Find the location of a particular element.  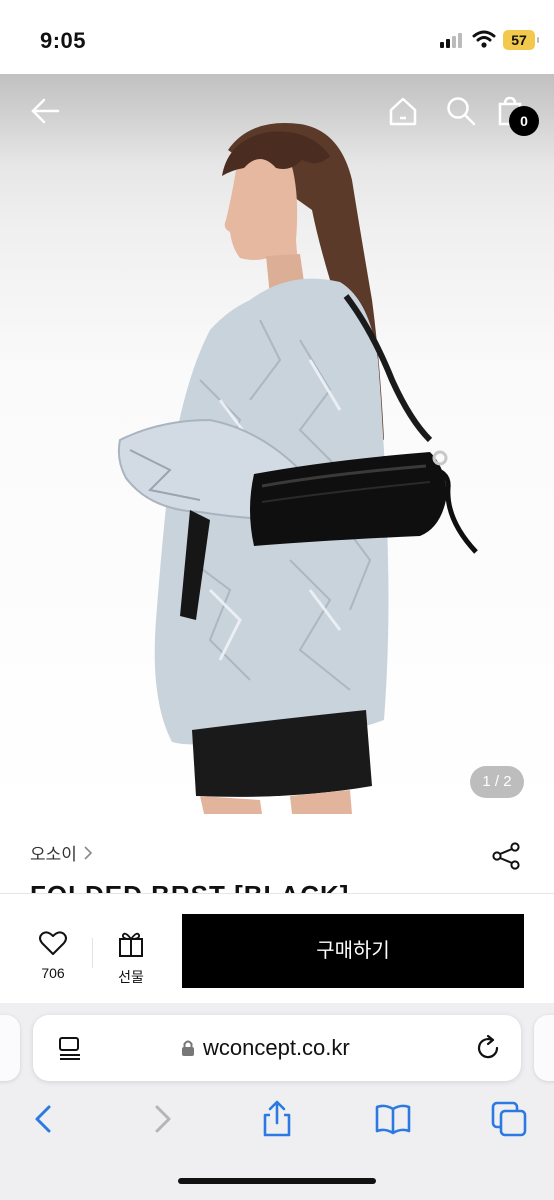

divider is located at coordinates (92, 953).